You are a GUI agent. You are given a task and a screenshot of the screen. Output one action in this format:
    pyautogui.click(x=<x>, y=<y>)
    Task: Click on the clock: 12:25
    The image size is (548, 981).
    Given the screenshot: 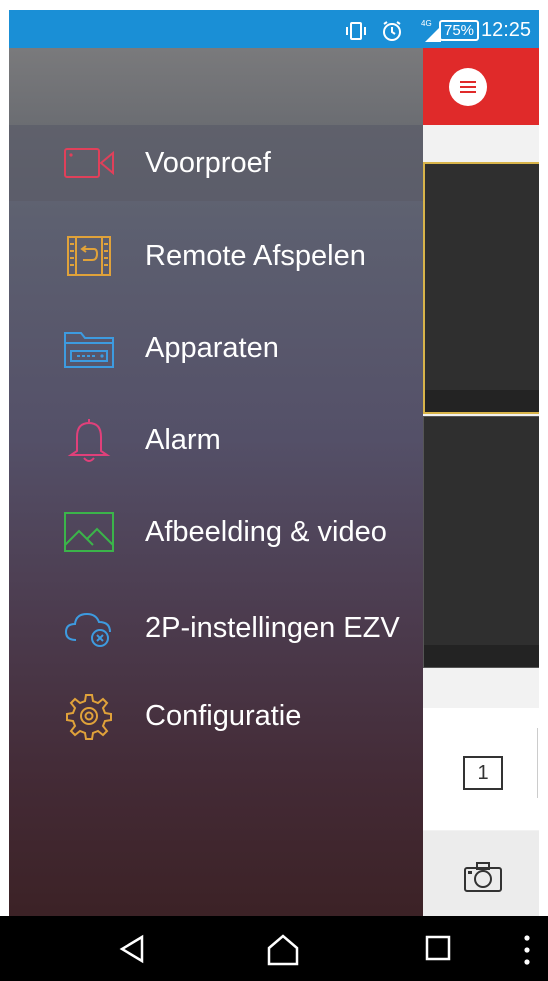 What is the action you would take?
    pyautogui.click(x=506, y=30)
    